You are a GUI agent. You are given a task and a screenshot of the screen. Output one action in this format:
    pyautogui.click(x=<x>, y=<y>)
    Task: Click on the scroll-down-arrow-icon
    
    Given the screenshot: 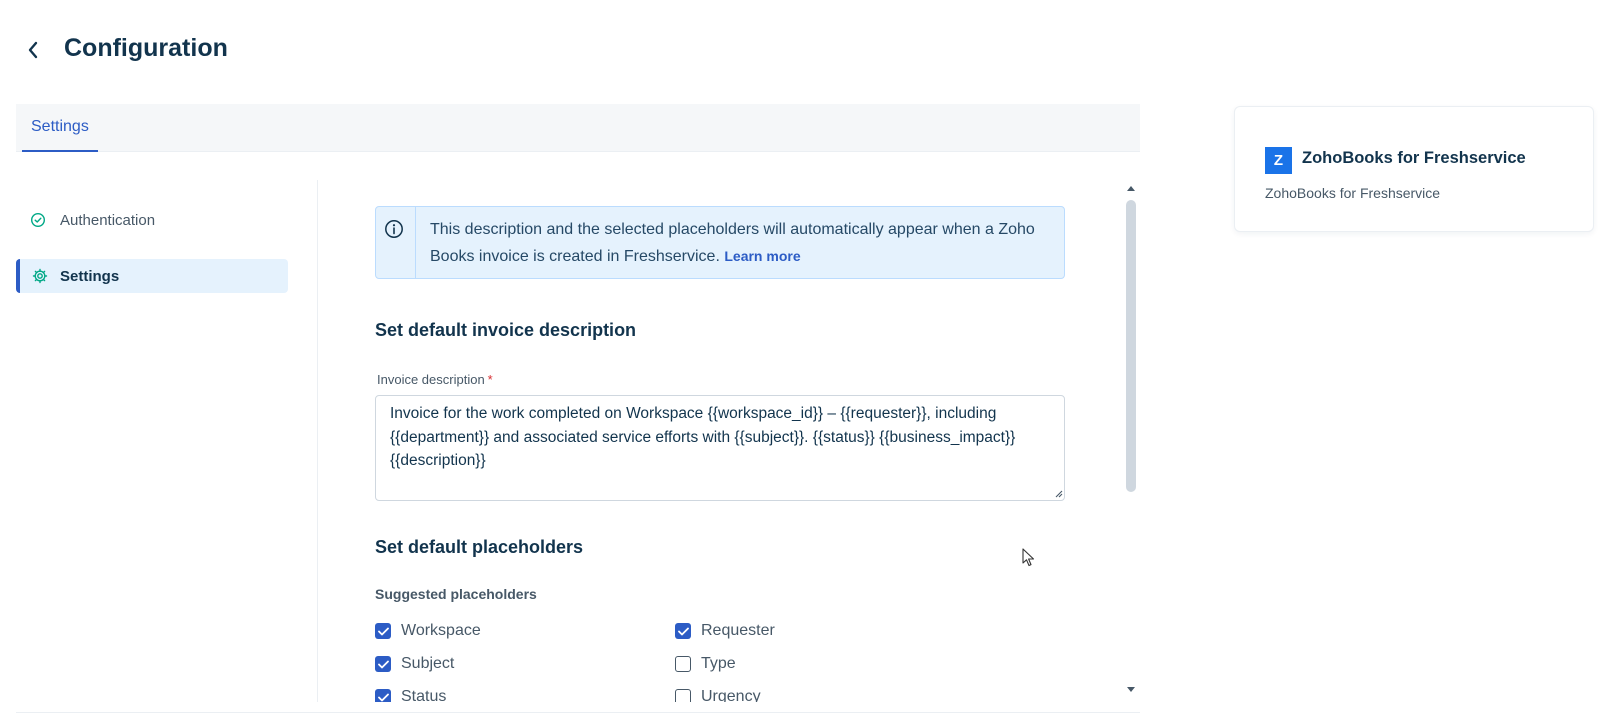 What is the action you would take?
    pyautogui.click(x=1131, y=690)
    